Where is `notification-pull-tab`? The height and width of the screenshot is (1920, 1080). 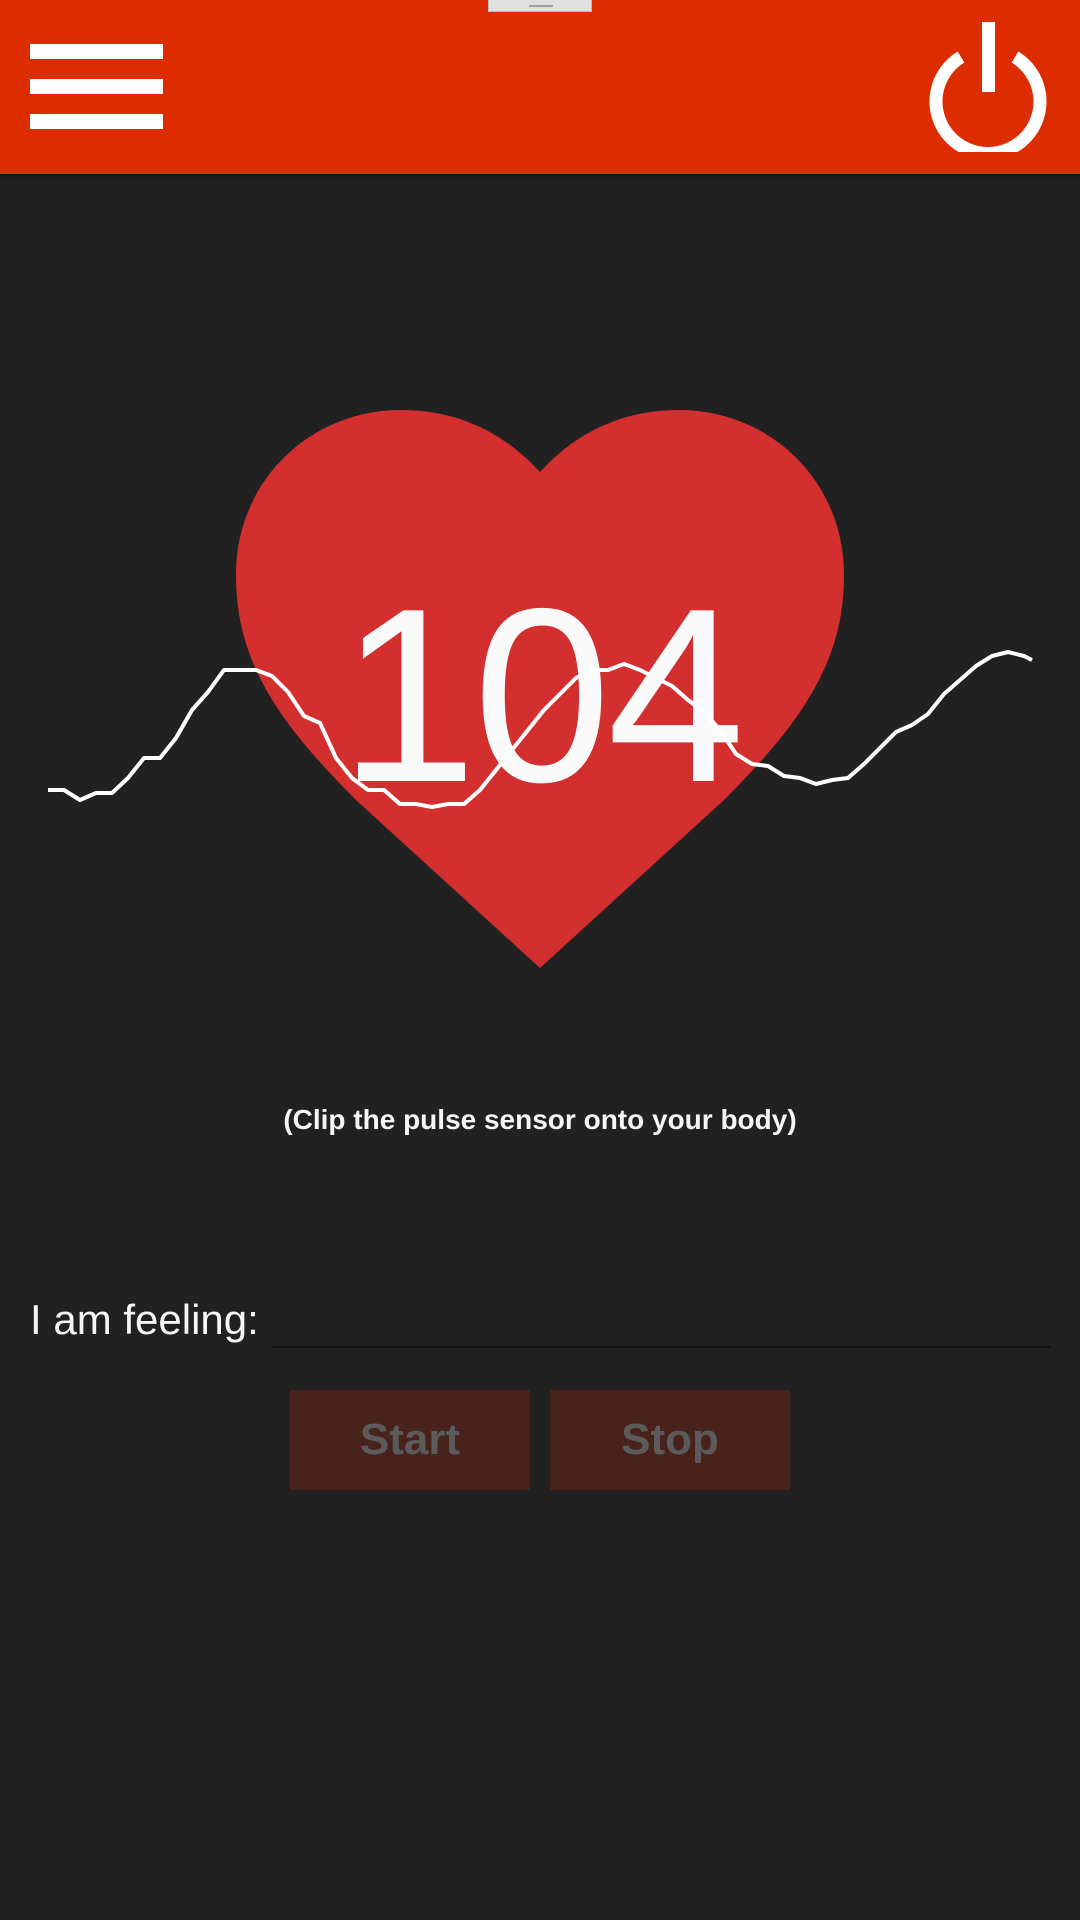 notification-pull-tab is located at coordinates (540, 6).